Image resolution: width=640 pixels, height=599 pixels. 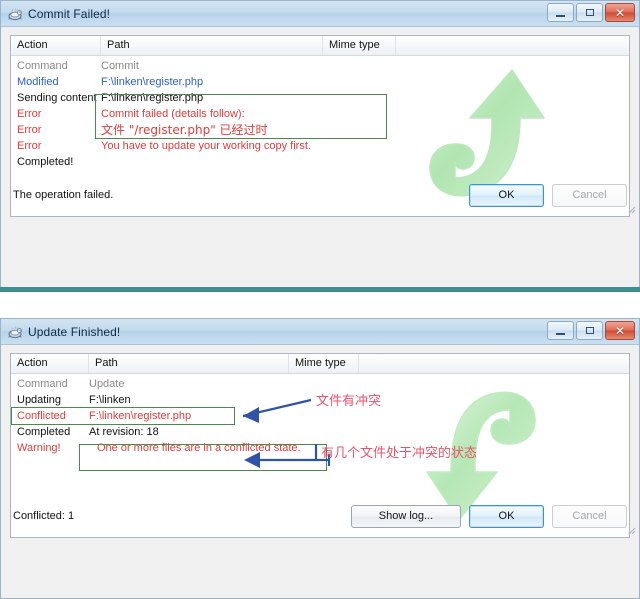 I want to click on table-row: Error 文件 "/register.php" 已经过时, so click(x=320, y=130).